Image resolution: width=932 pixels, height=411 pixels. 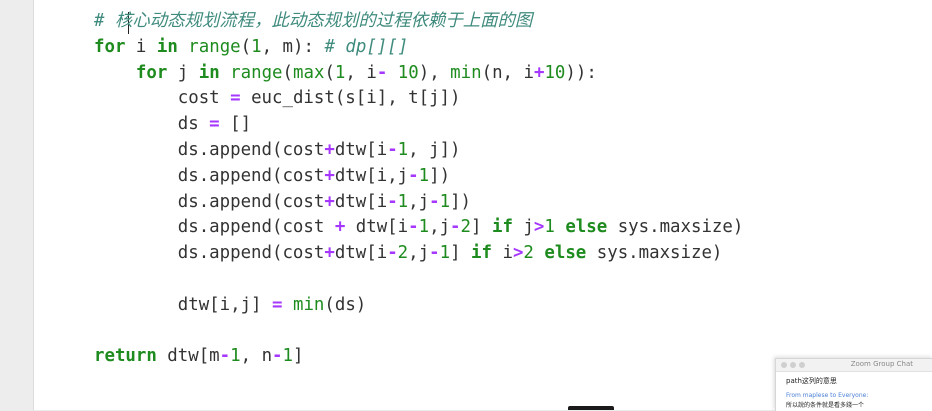 I want to click on code-line: return dtw[m-1, n-1], so click(x=199, y=356).